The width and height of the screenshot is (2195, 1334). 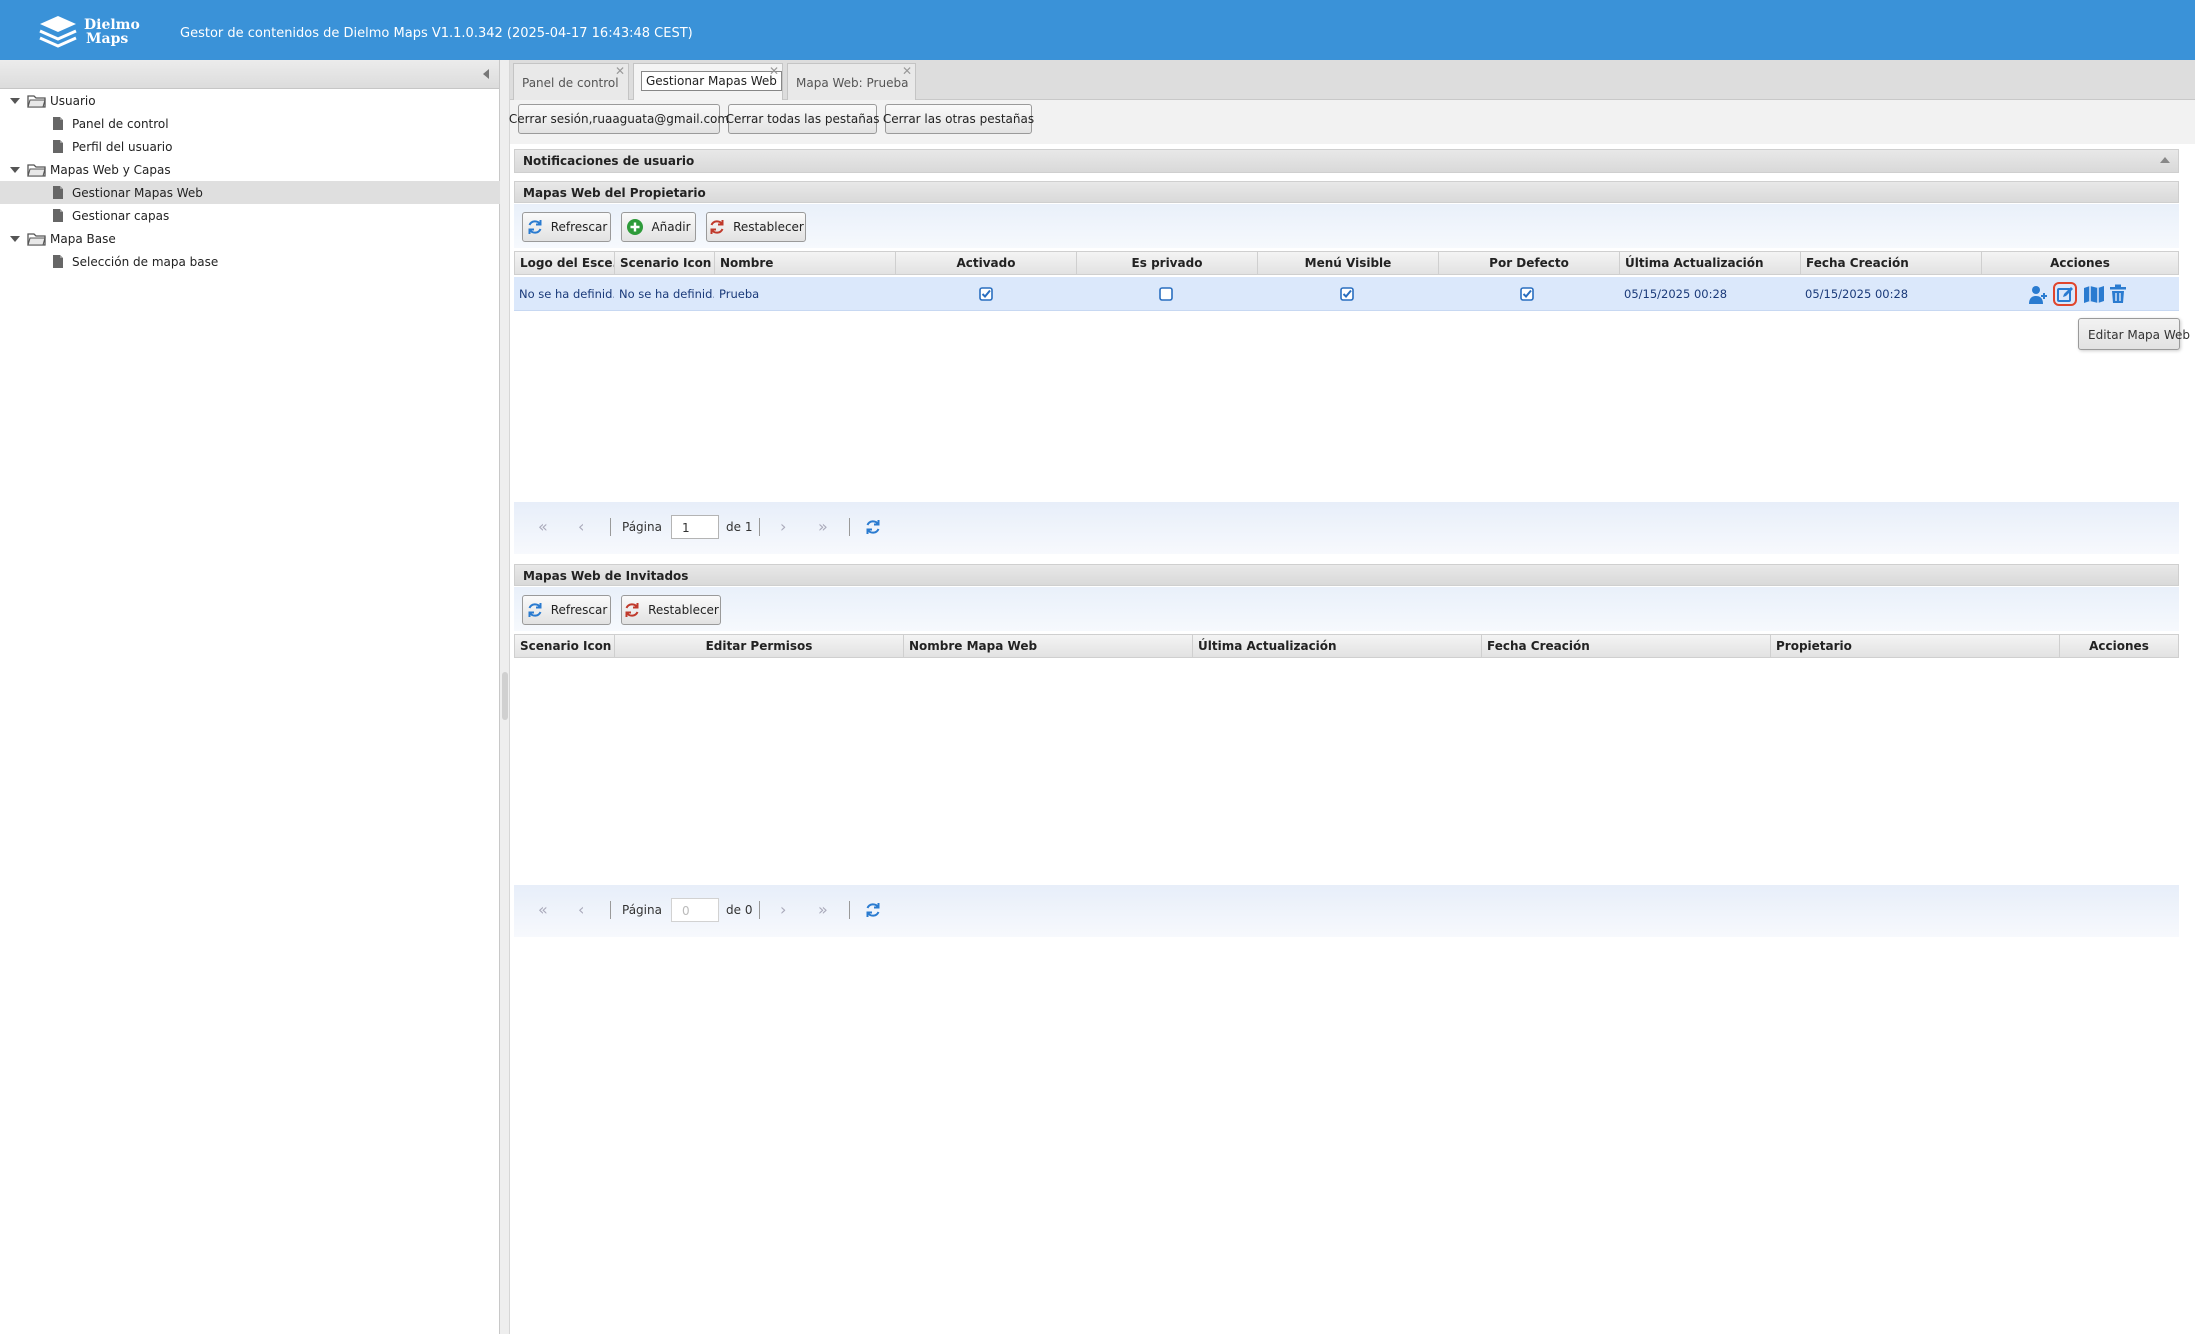 What do you see at coordinates (739, 910) in the screenshot?
I see `page-count-label: de 0` at bounding box center [739, 910].